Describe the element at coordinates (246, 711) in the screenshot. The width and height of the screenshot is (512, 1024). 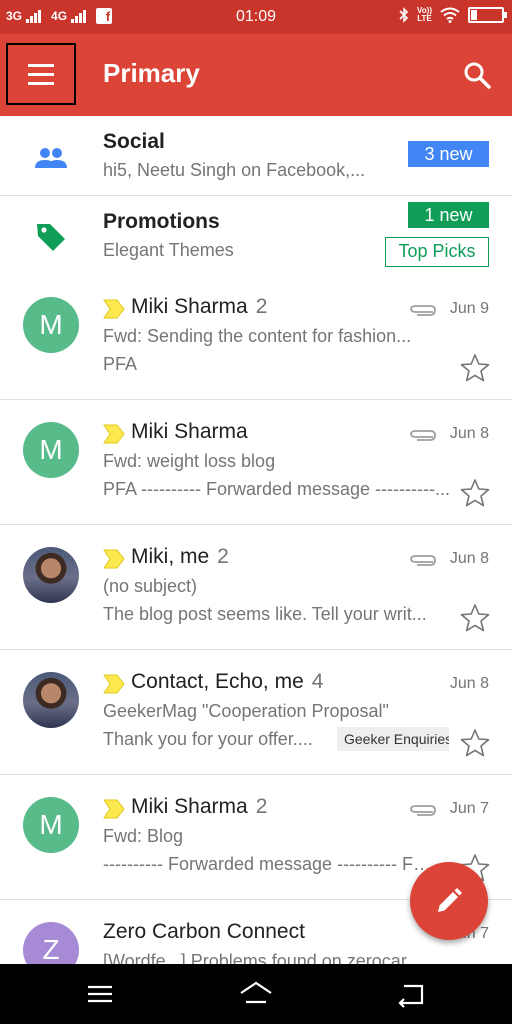
I see `email-subject: GeekerMag "Cooperation Proposal"` at that location.